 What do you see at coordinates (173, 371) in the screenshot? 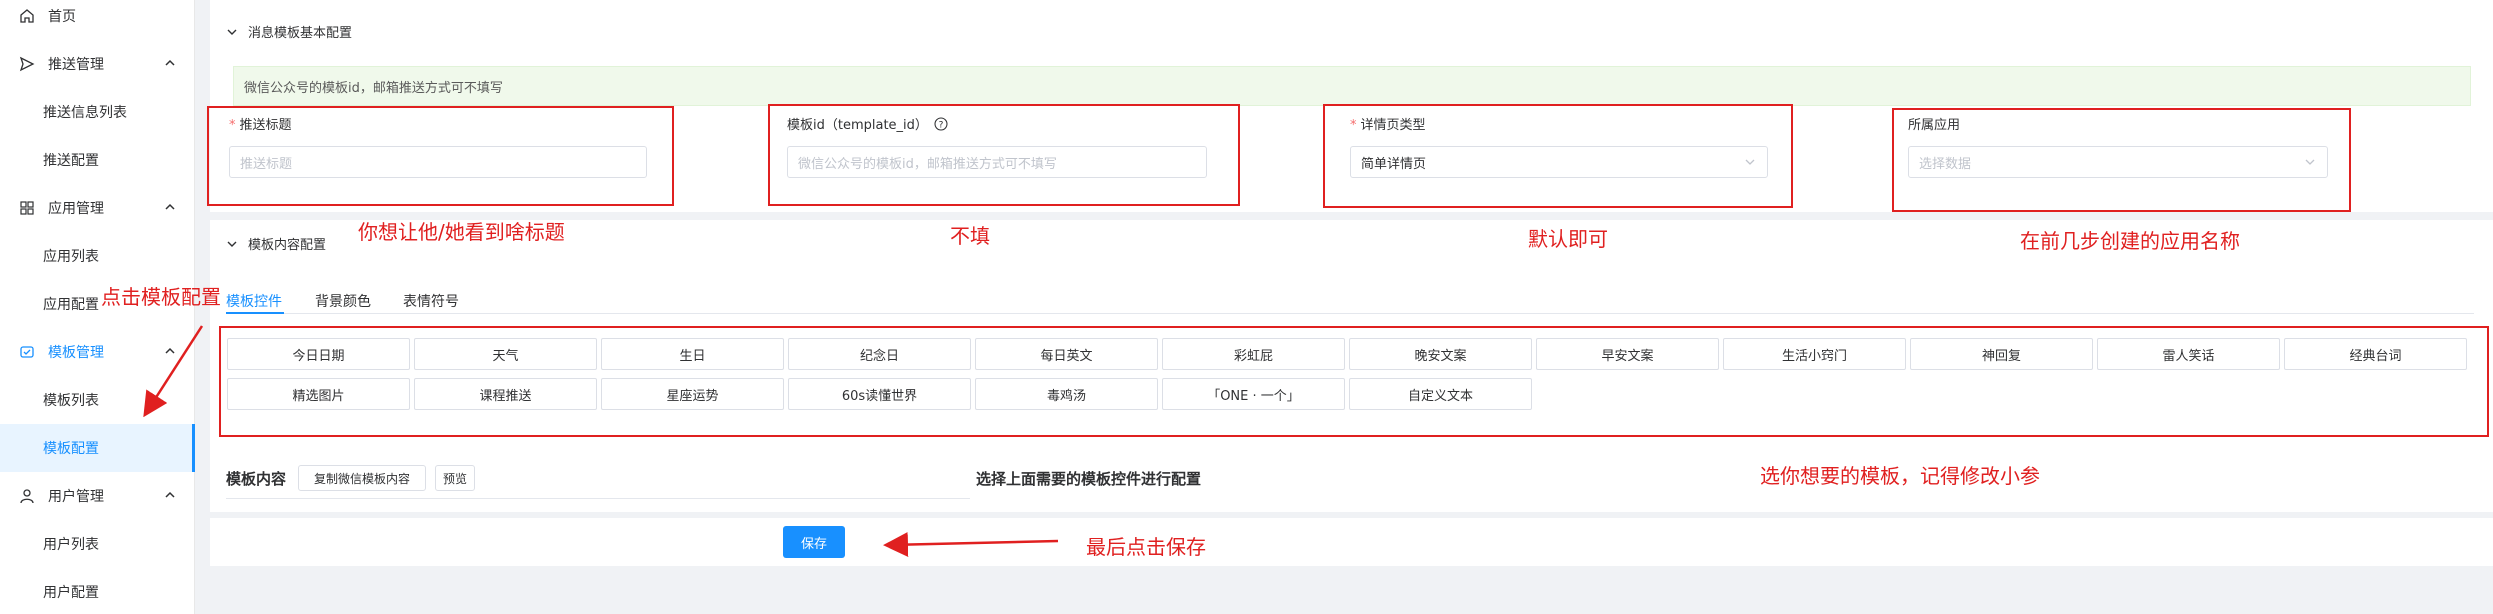
I see `arrow-to-template-config` at bounding box center [173, 371].